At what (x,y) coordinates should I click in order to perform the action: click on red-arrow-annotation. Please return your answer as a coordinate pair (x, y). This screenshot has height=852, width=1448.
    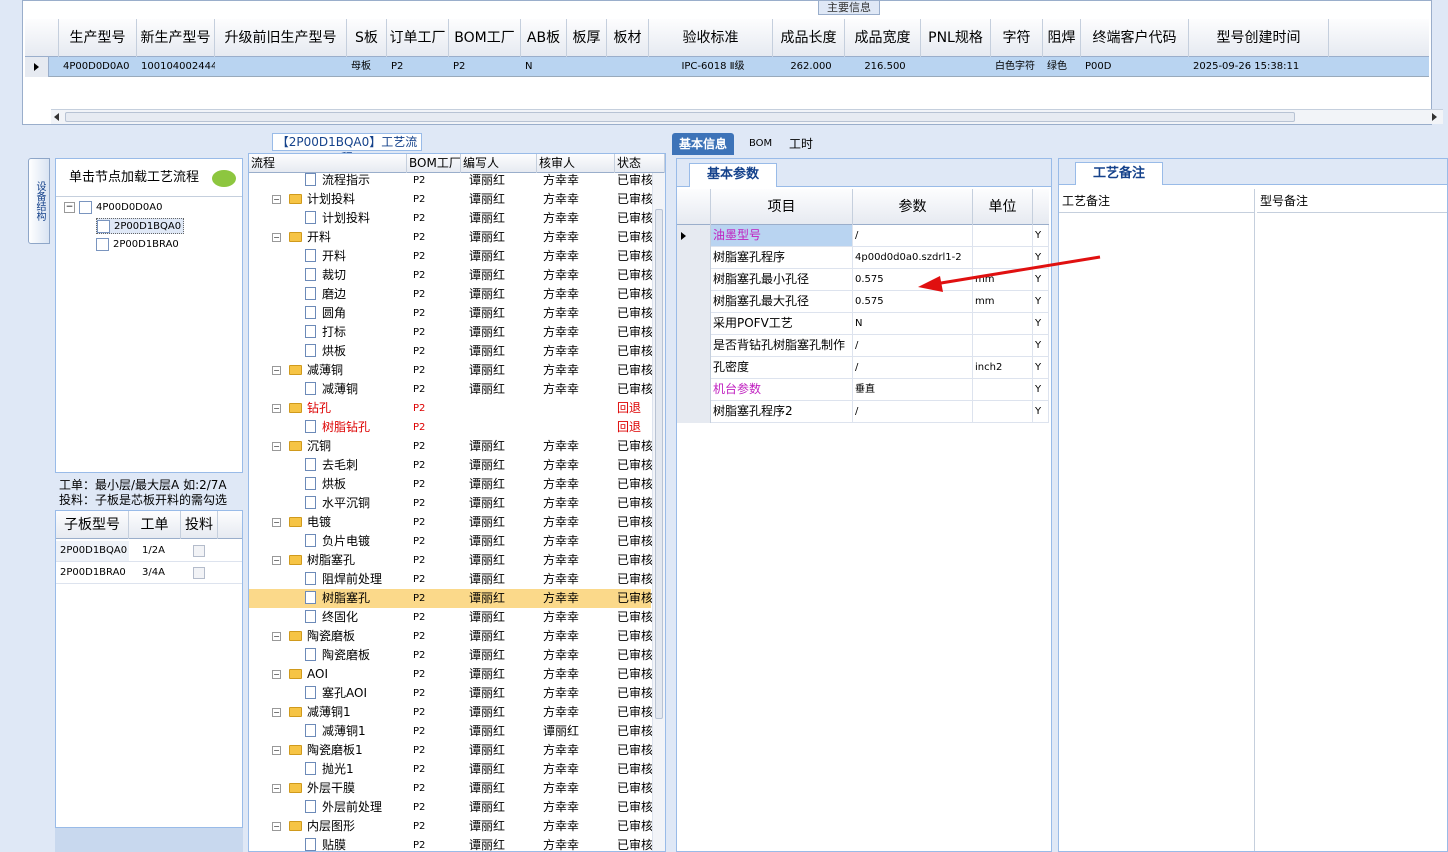
    Looking at the image, I should click on (1009, 273).